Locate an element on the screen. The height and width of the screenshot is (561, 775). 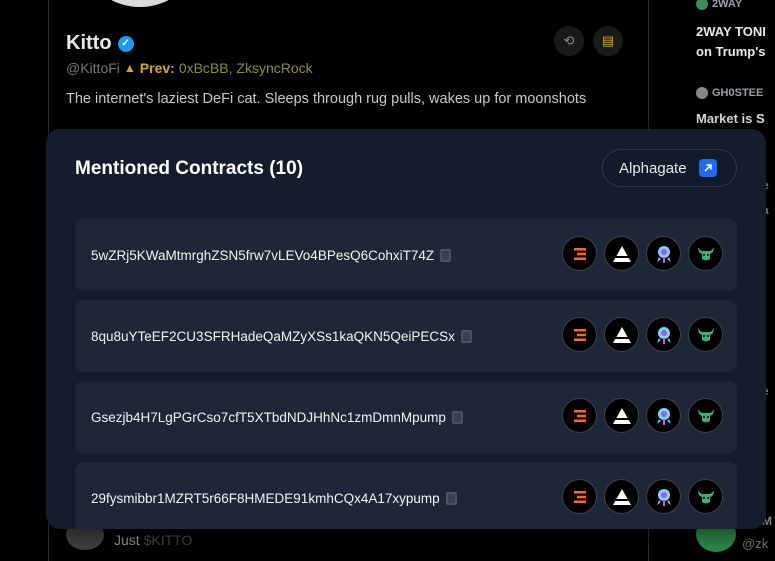
history-icon: ⟲ is located at coordinates (569, 41).